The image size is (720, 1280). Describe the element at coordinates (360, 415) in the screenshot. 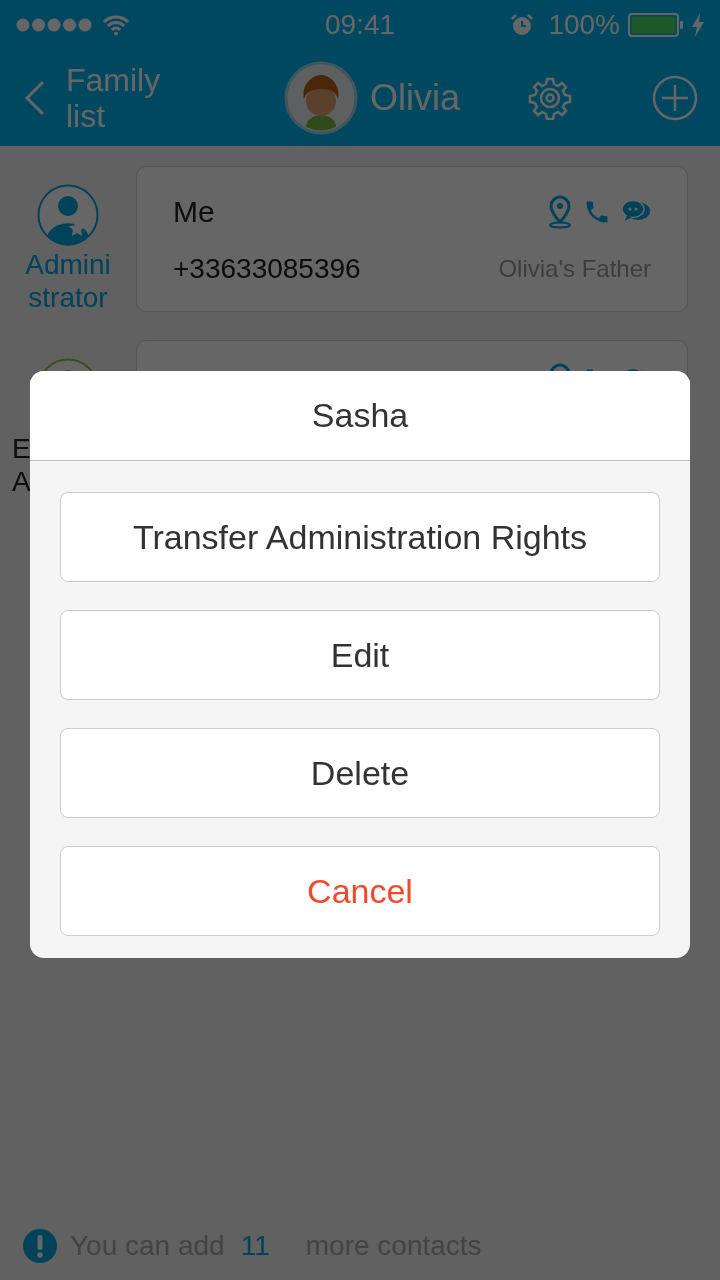

I see `sheet-title: Sasha` at that location.